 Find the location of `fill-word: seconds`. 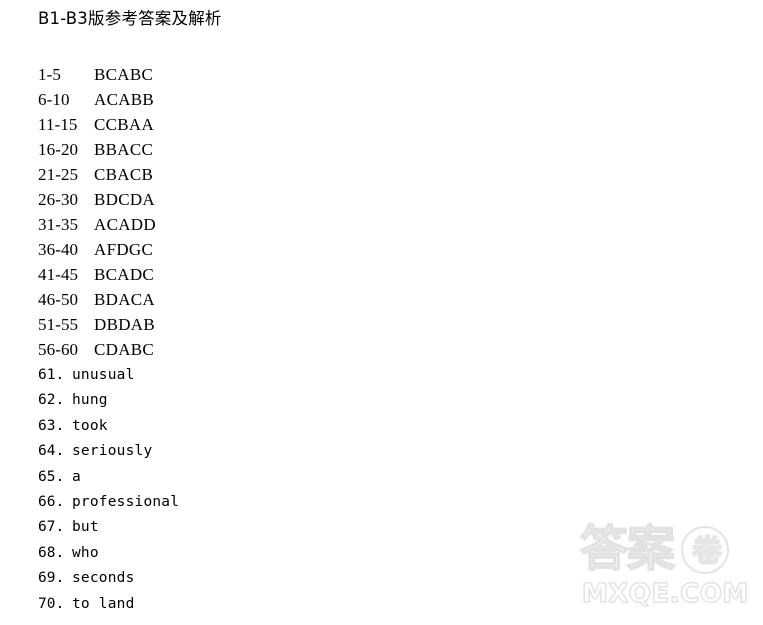

fill-word: seconds is located at coordinates (103, 578).